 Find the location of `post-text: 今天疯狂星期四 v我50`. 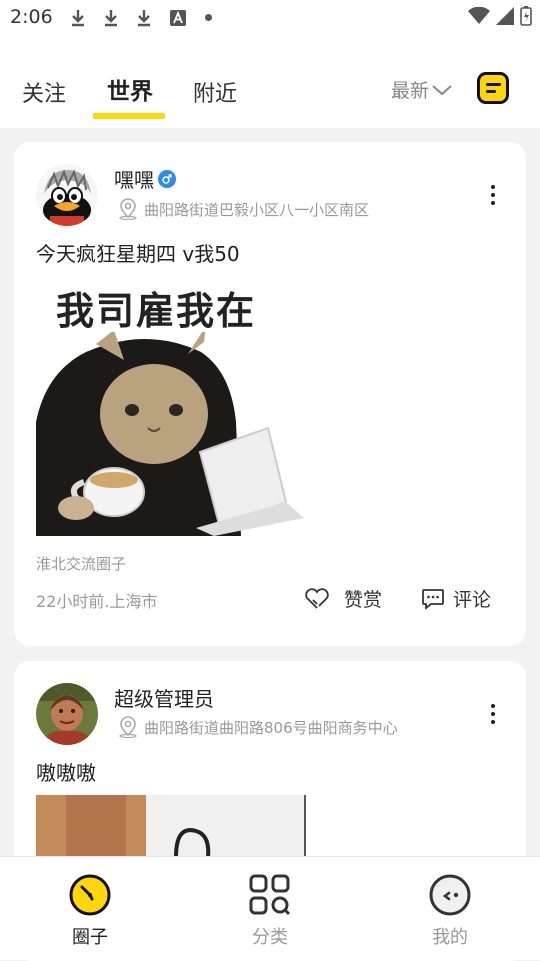

post-text: 今天疯狂星期四 v我50 is located at coordinates (138, 254).